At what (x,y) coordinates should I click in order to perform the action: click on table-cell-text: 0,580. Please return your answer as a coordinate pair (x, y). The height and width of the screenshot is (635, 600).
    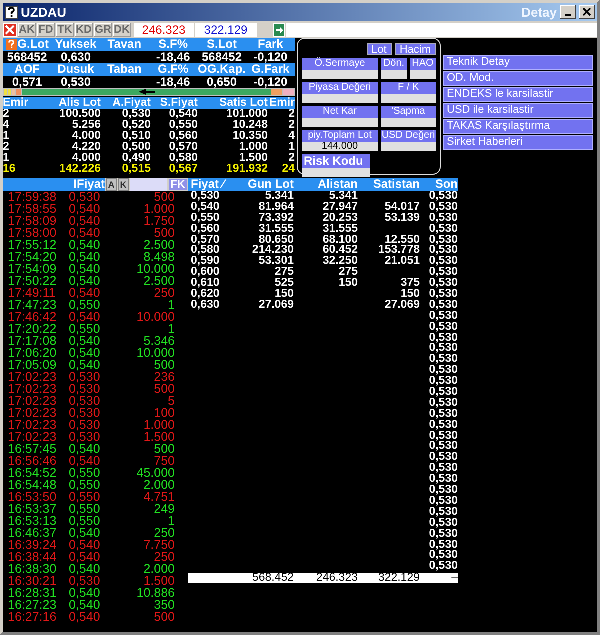
    Looking at the image, I should click on (183, 158).